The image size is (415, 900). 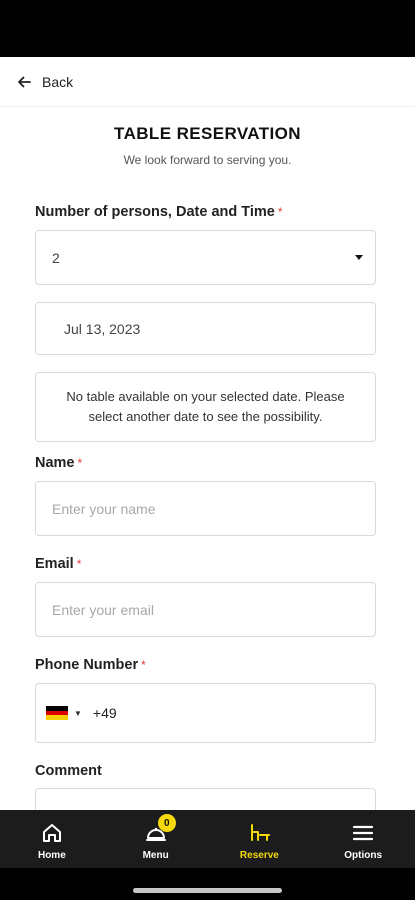 I want to click on email-placeholder: Enter your email, so click(x=103, y=609).